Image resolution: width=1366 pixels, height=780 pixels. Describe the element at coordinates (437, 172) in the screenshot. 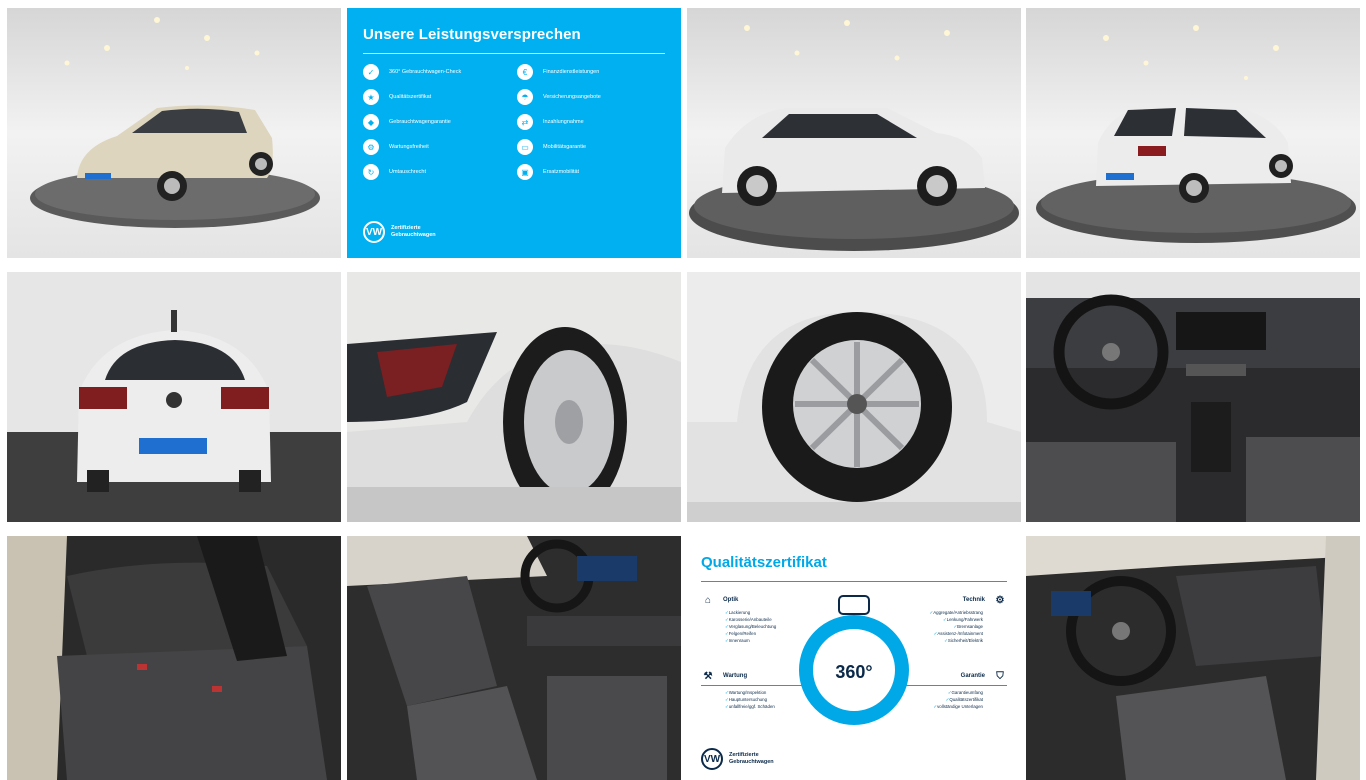

I see `promise-item: ↻ Umtauschrecht` at that location.